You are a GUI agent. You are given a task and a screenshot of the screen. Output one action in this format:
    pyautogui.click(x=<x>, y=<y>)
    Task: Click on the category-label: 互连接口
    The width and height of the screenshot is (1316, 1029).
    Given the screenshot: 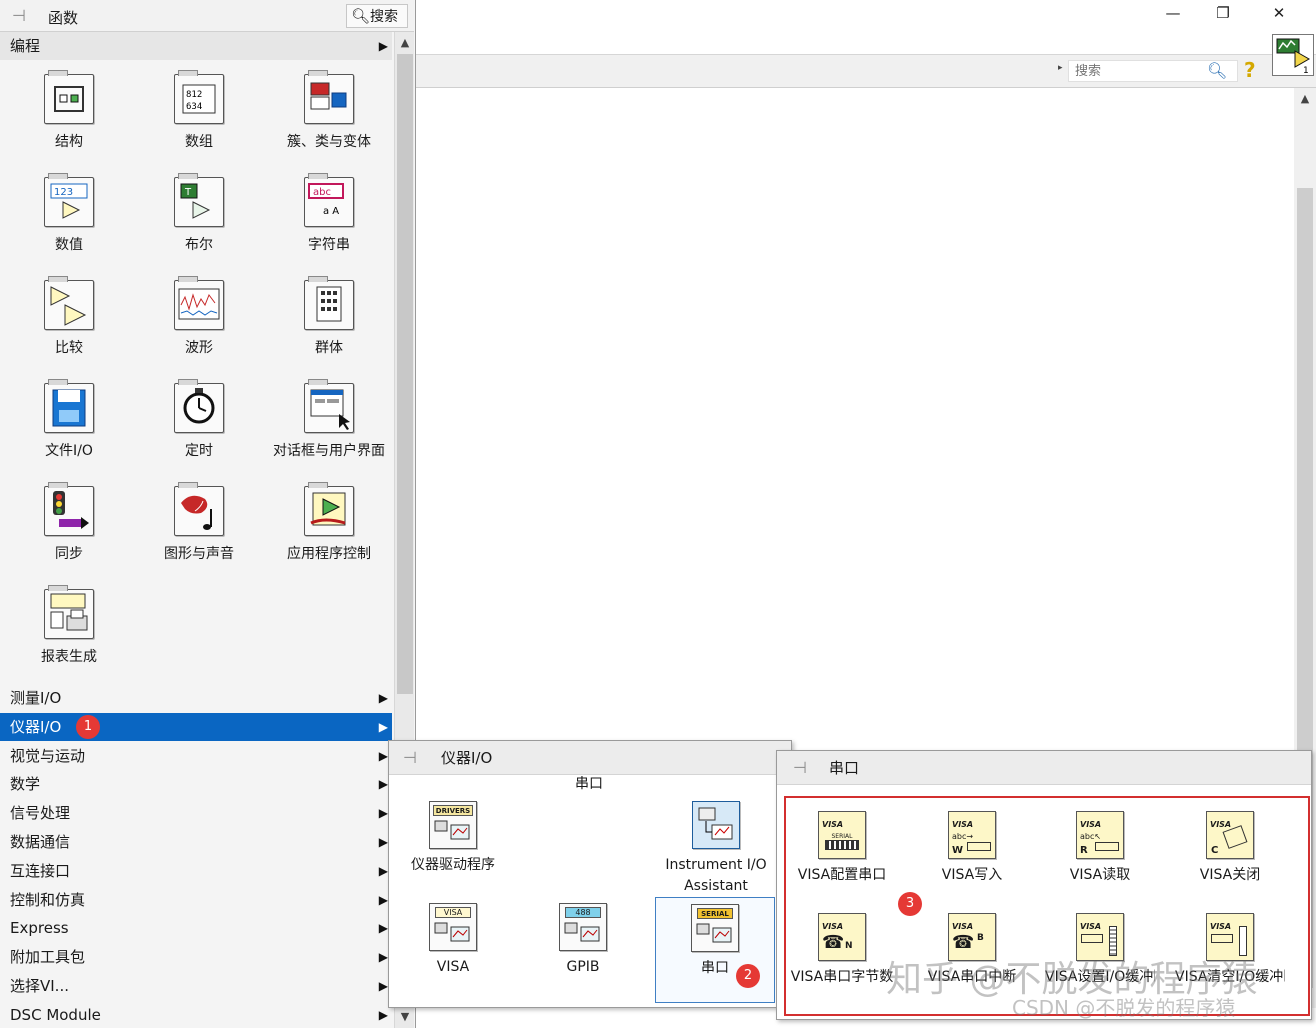 What is the action you would take?
    pyautogui.click(x=40, y=871)
    